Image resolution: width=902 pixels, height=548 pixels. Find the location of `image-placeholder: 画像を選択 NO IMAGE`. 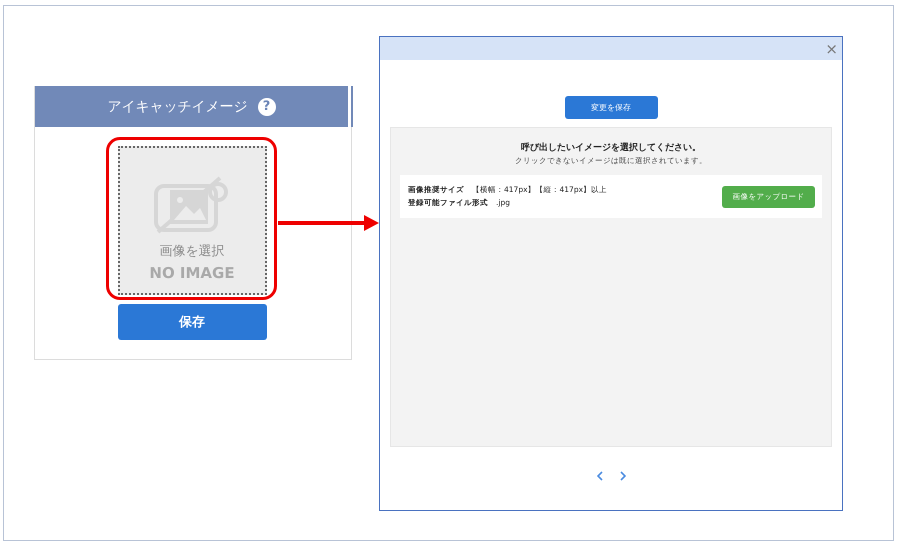

image-placeholder: 画像を選択 NO IMAGE is located at coordinates (192, 220).